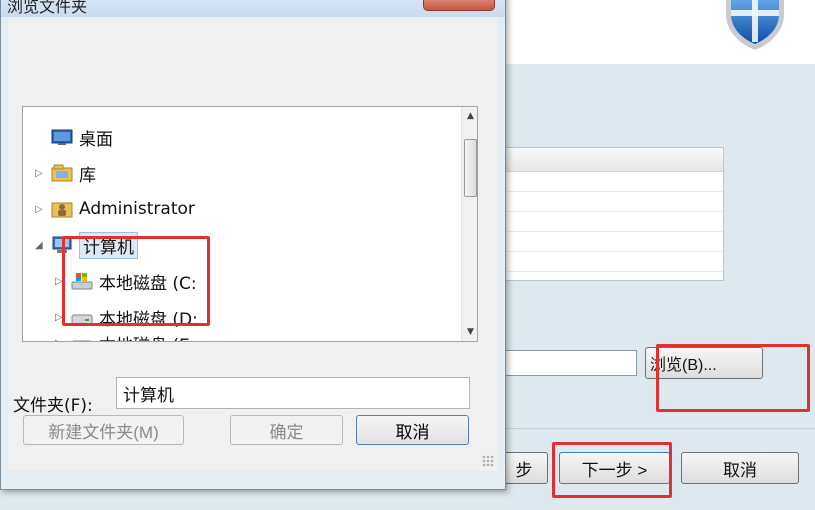 The height and width of the screenshot is (510, 815). I want to click on user-folder-icon, so click(62, 210).